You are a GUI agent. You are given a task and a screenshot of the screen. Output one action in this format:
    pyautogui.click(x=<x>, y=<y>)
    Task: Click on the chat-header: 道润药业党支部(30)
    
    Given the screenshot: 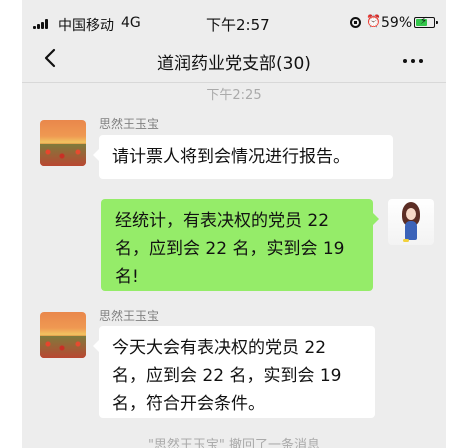 What is the action you would take?
    pyautogui.click(x=234, y=60)
    